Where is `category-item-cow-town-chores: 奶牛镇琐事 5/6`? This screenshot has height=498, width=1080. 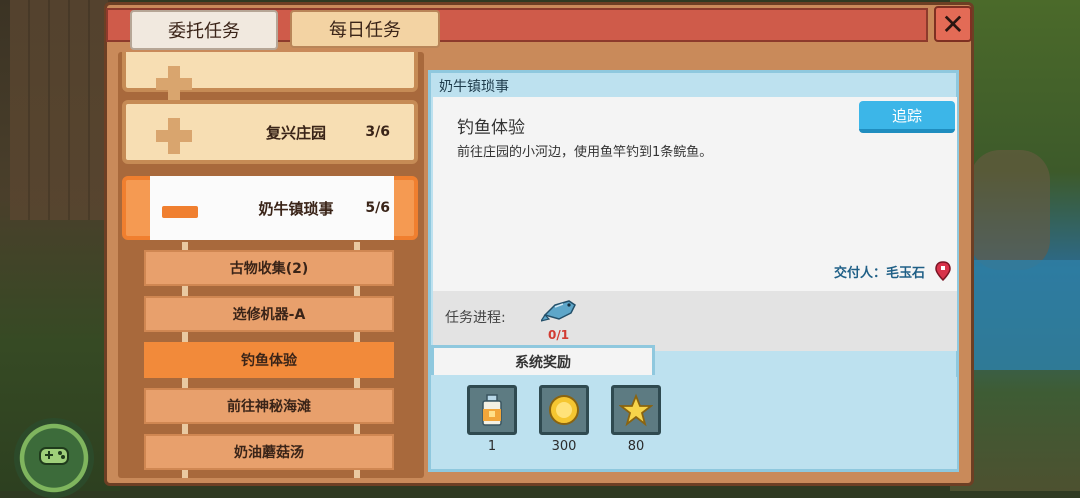 category-item-cow-town-chores: 奶牛镇琐事 5/6 is located at coordinates (270, 208).